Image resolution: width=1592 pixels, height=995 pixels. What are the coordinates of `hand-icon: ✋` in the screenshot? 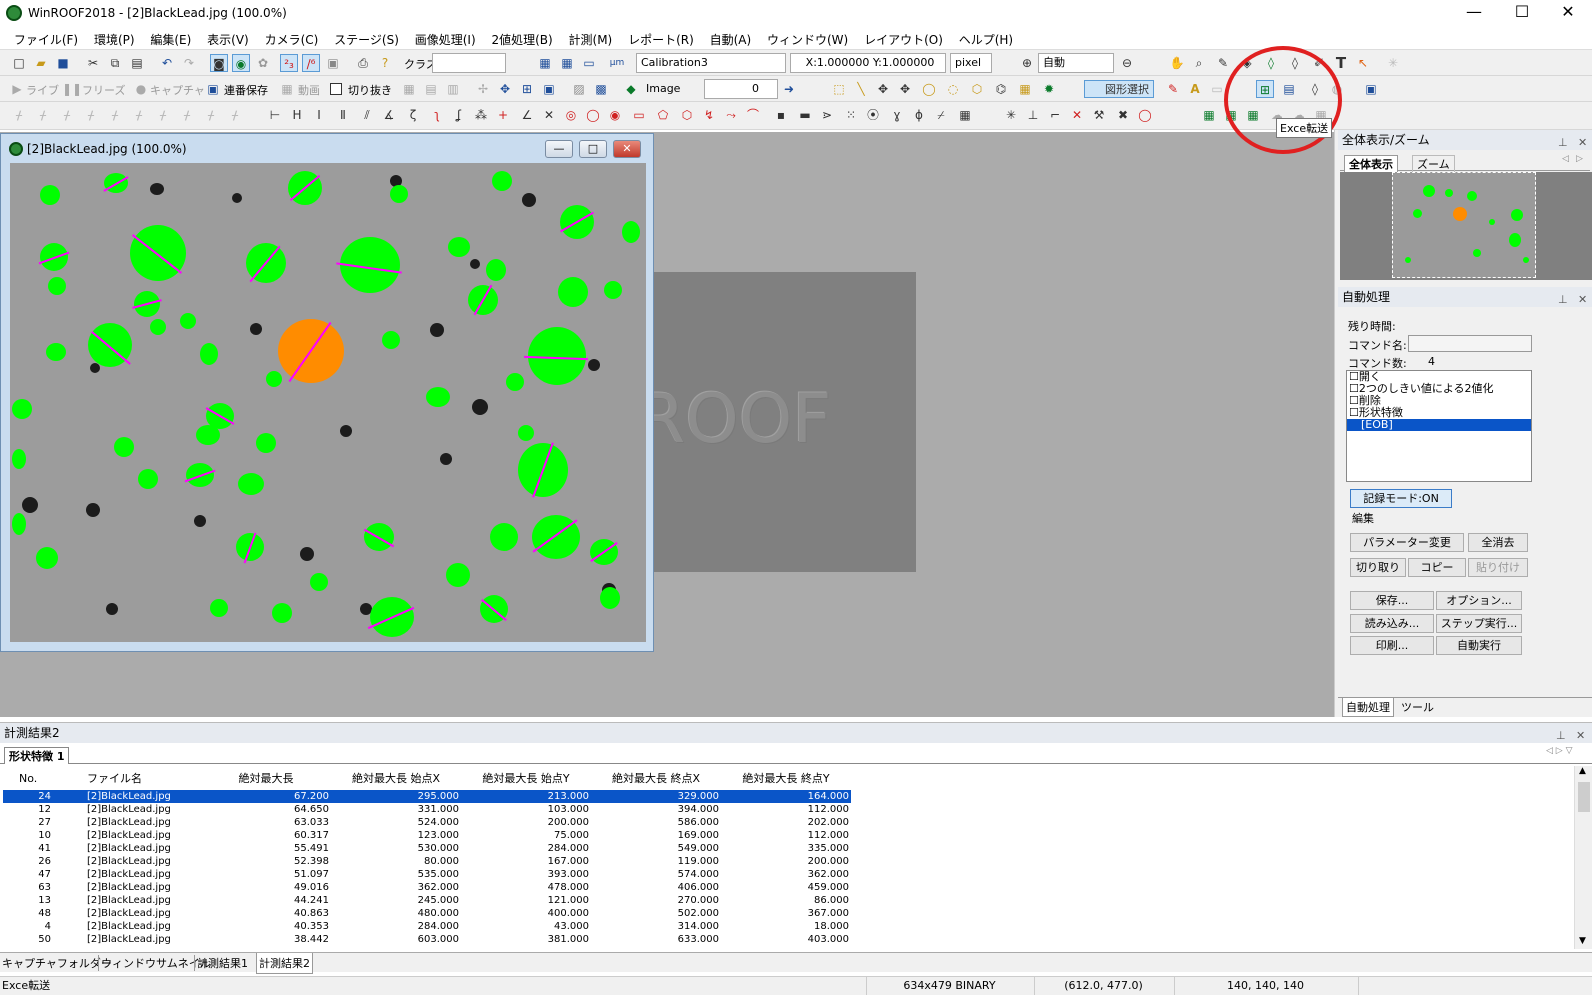 It's located at (1177, 63).